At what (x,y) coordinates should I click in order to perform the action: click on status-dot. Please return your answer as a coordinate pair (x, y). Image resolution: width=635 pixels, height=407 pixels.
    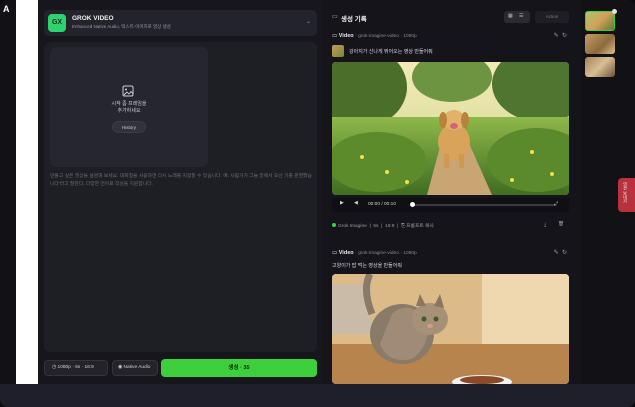
    Looking at the image, I should click on (334, 225).